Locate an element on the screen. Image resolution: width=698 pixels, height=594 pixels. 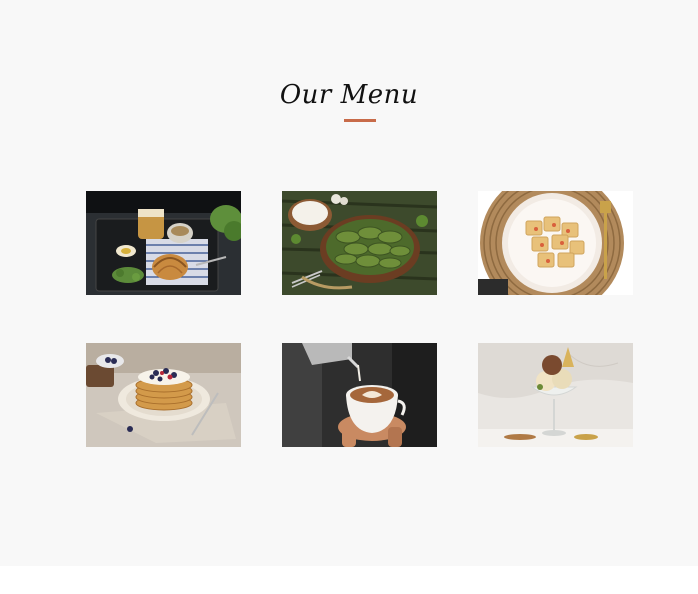
menu-item-dolma is located at coordinates (359, 243).